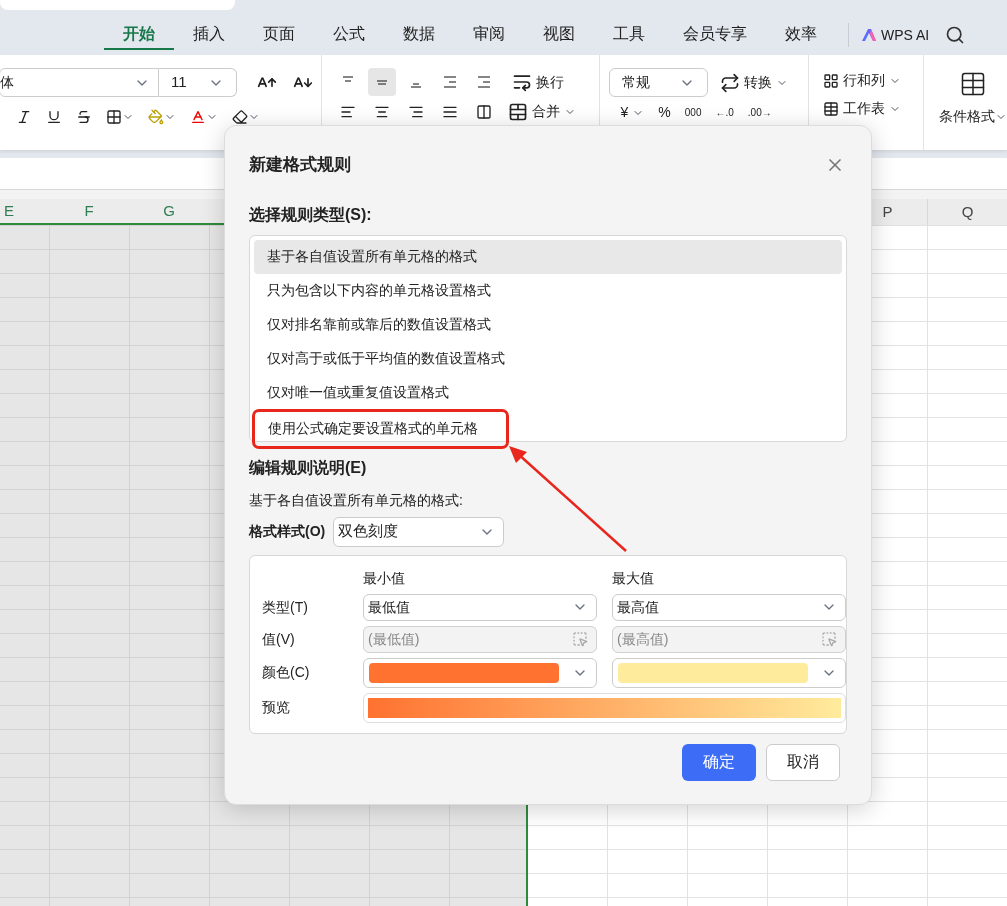 This screenshot has height=906, width=1007. Describe the element at coordinates (955, 35) in the screenshot. I see `search-icon` at that location.